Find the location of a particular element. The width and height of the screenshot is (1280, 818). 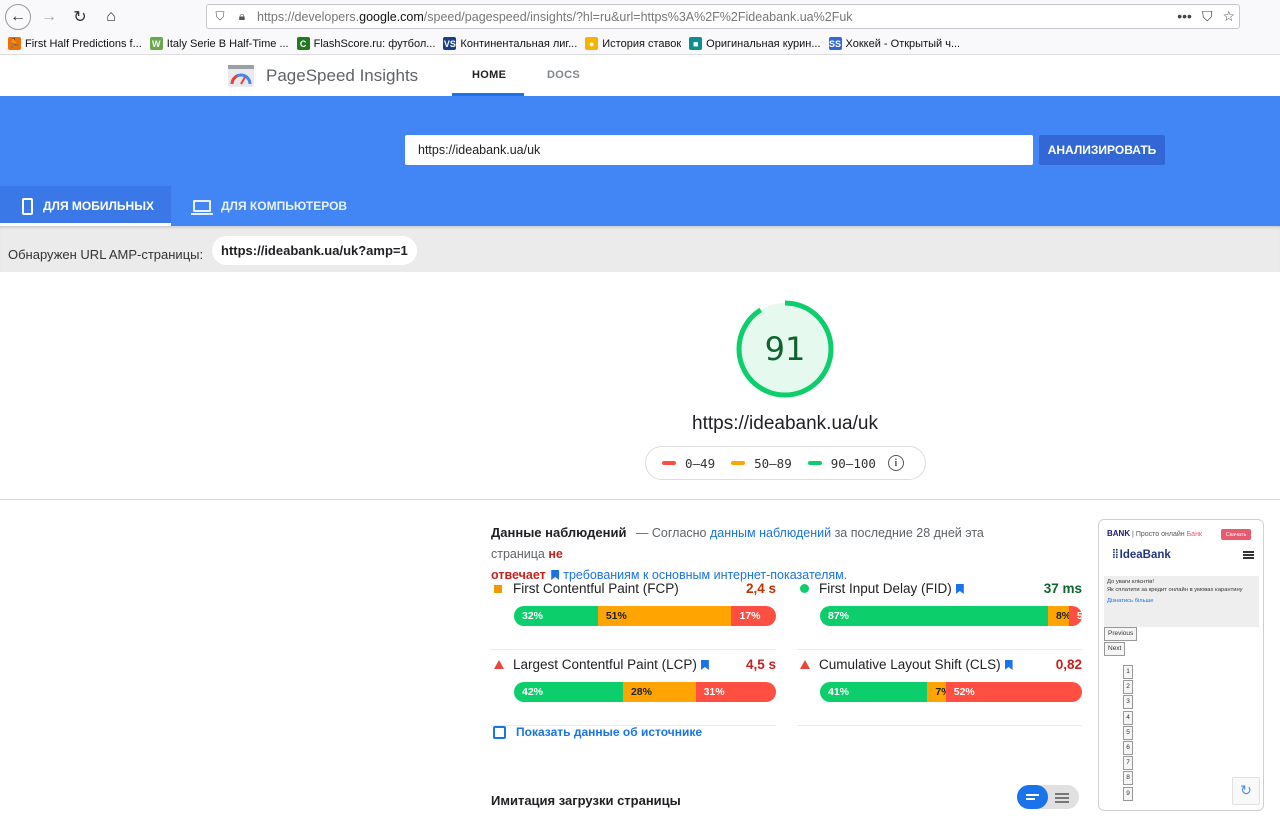

summary-view-icon is located at coordinates (1032, 795).